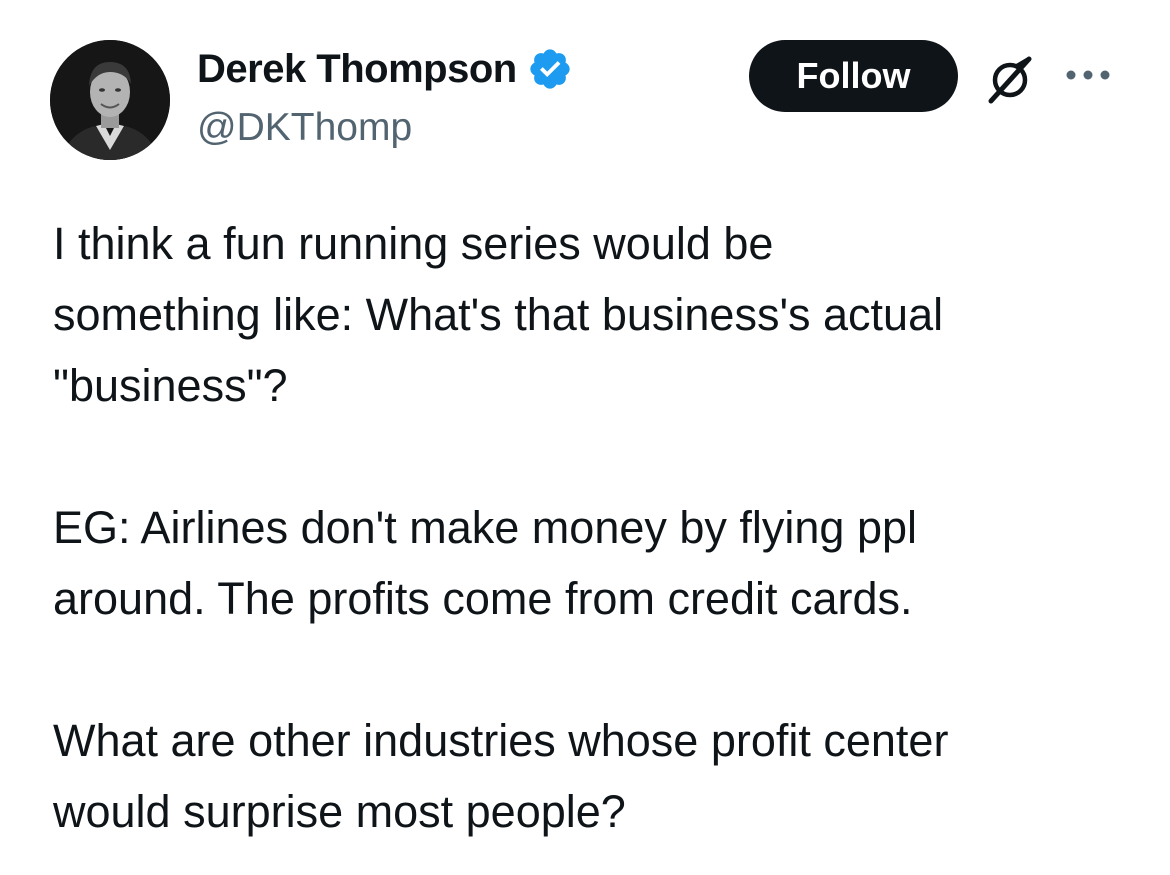 Image resolution: width=1170 pixels, height=875 pixels. Describe the element at coordinates (550, 69) in the screenshot. I see `verified-badge-icon` at that location.